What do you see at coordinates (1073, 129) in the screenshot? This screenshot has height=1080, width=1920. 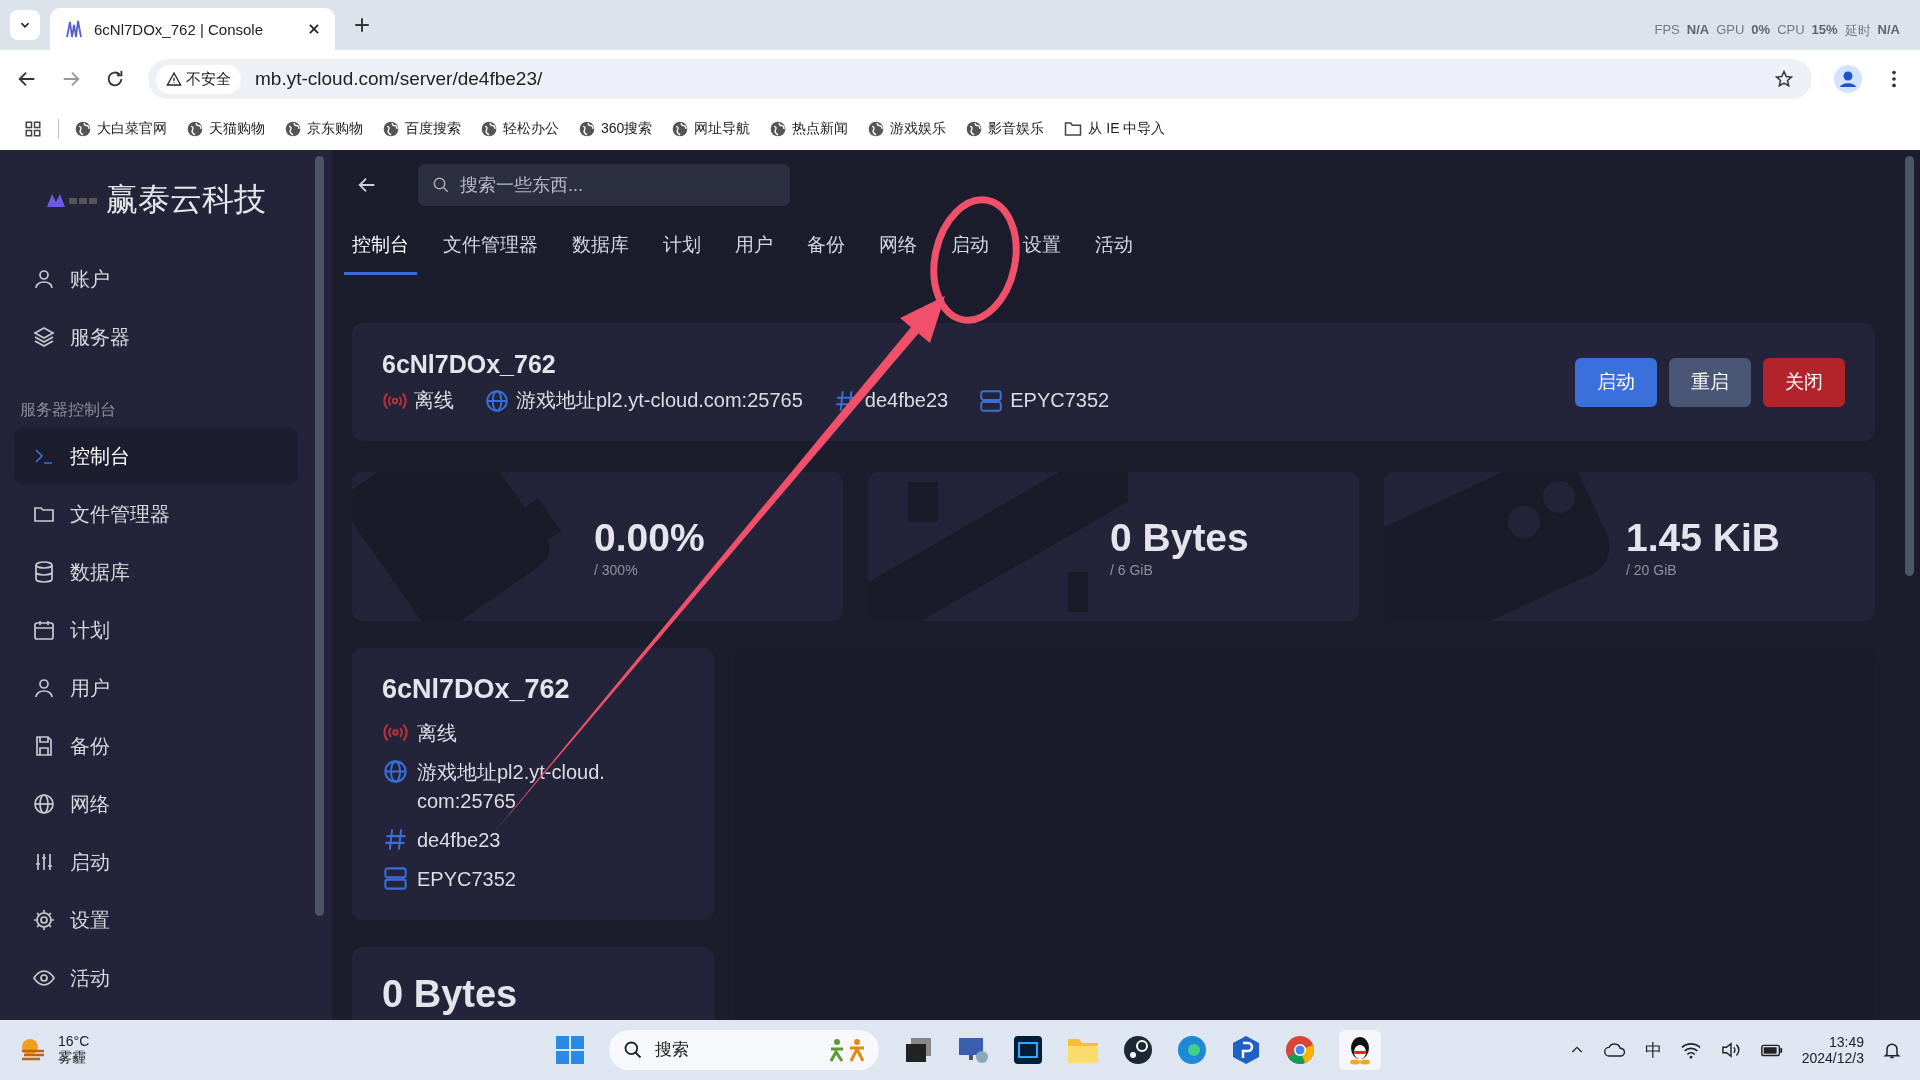 I see `folder-icon` at bounding box center [1073, 129].